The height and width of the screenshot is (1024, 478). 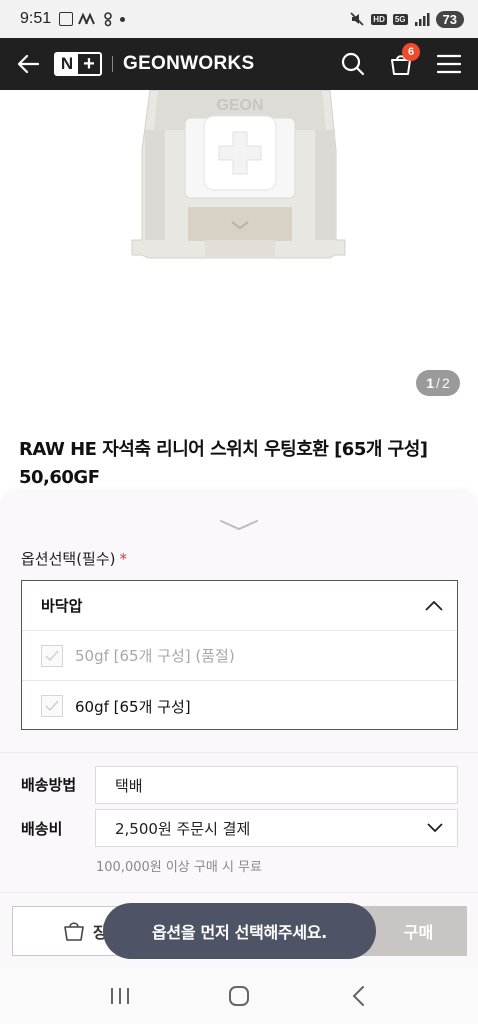 I want to click on shipping-method-value: 택배, so click(x=129, y=785).